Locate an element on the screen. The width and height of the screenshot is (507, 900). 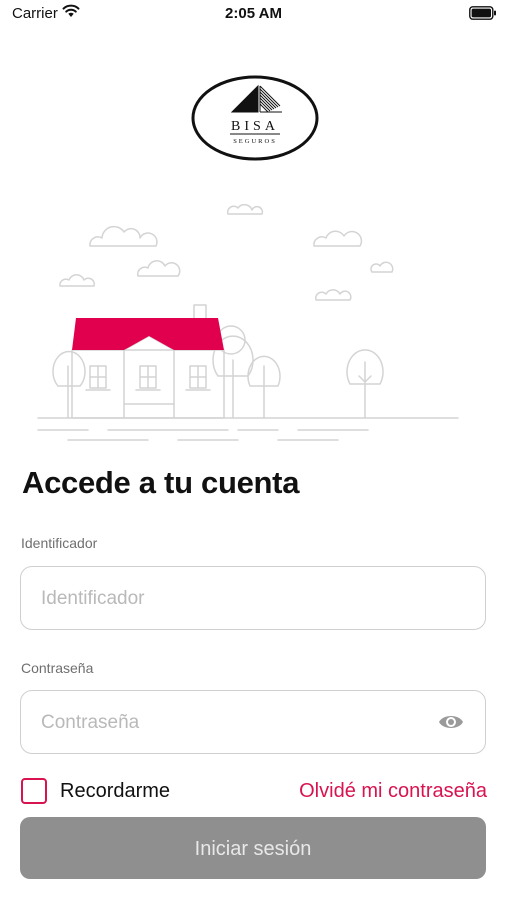
password-input is located at coordinates (241, 723).